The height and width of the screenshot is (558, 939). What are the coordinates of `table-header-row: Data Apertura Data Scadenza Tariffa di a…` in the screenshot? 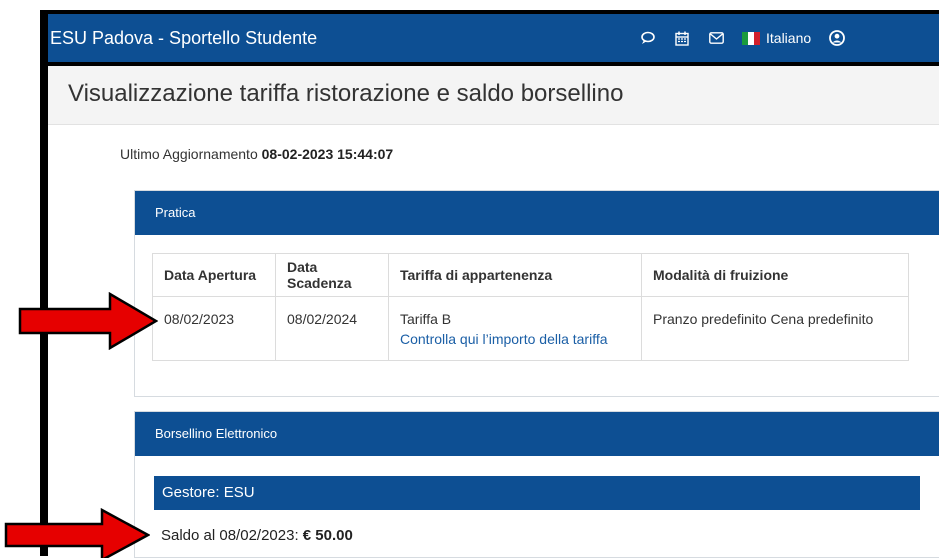 It's located at (530, 275).